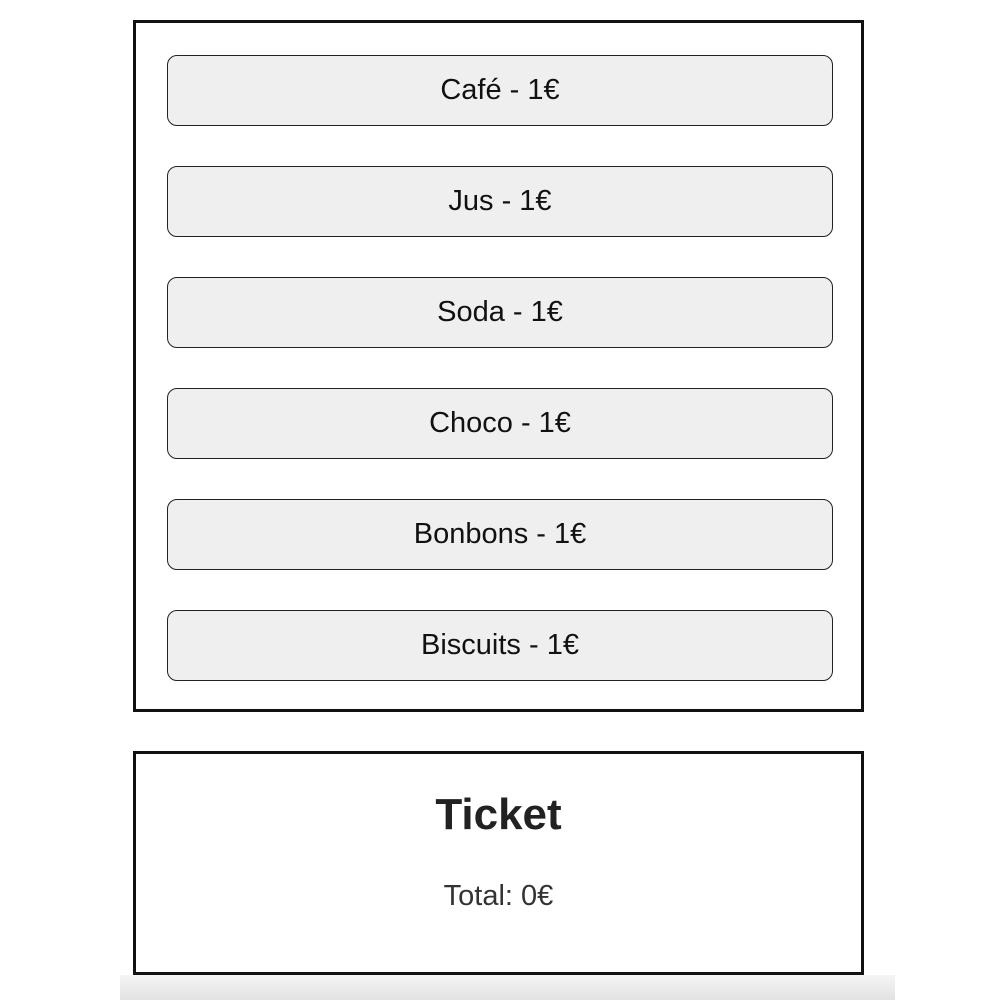 This screenshot has width=1000, height=1000. What do you see at coordinates (500, 645) in the screenshot?
I see `item-button-biscuits: Biscuits - 1€` at bounding box center [500, 645].